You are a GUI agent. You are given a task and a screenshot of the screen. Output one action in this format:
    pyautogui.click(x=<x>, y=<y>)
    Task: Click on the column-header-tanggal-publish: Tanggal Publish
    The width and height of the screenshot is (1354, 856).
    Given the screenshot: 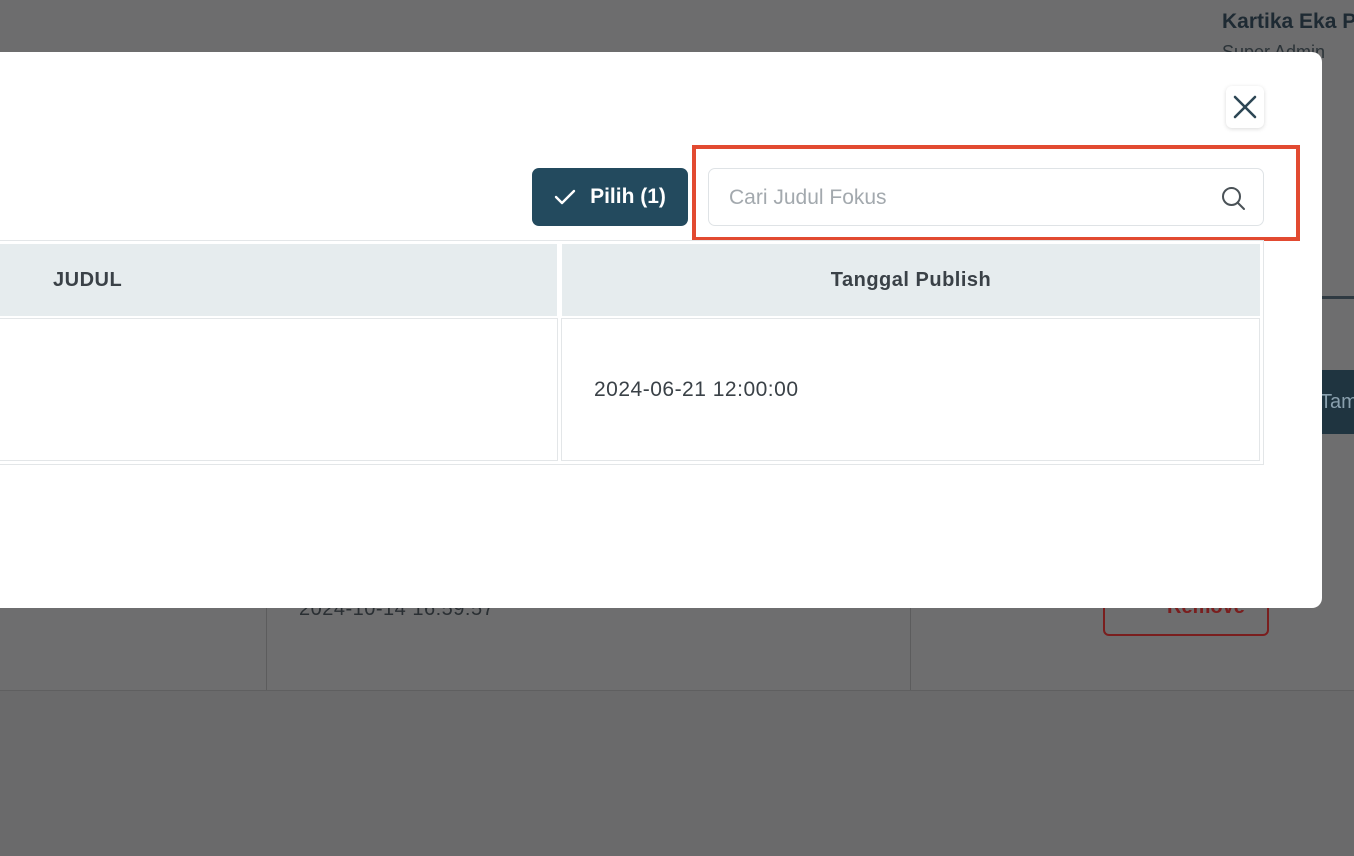 What is the action you would take?
    pyautogui.click(x=911, y=280)
    